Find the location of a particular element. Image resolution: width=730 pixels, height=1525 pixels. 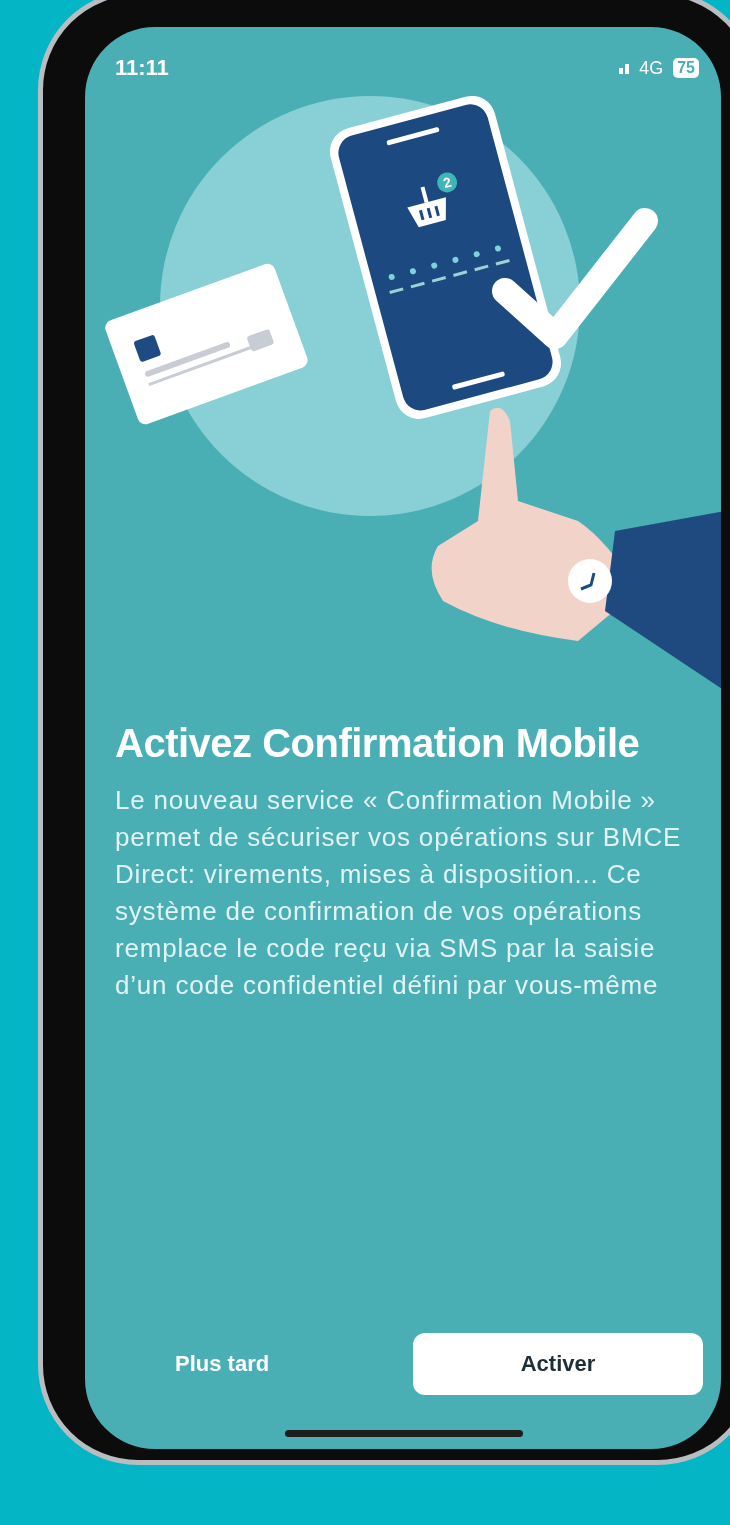

activate-button: Activer is located at coordinates (558, 1364).